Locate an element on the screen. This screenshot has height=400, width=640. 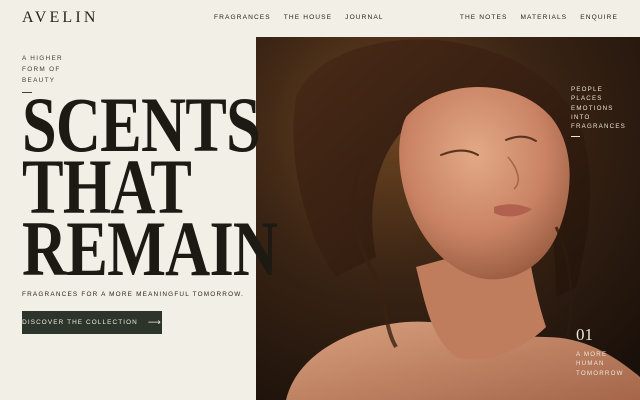
tagline-line: A HIGHER is located at coordinates (42, 58).